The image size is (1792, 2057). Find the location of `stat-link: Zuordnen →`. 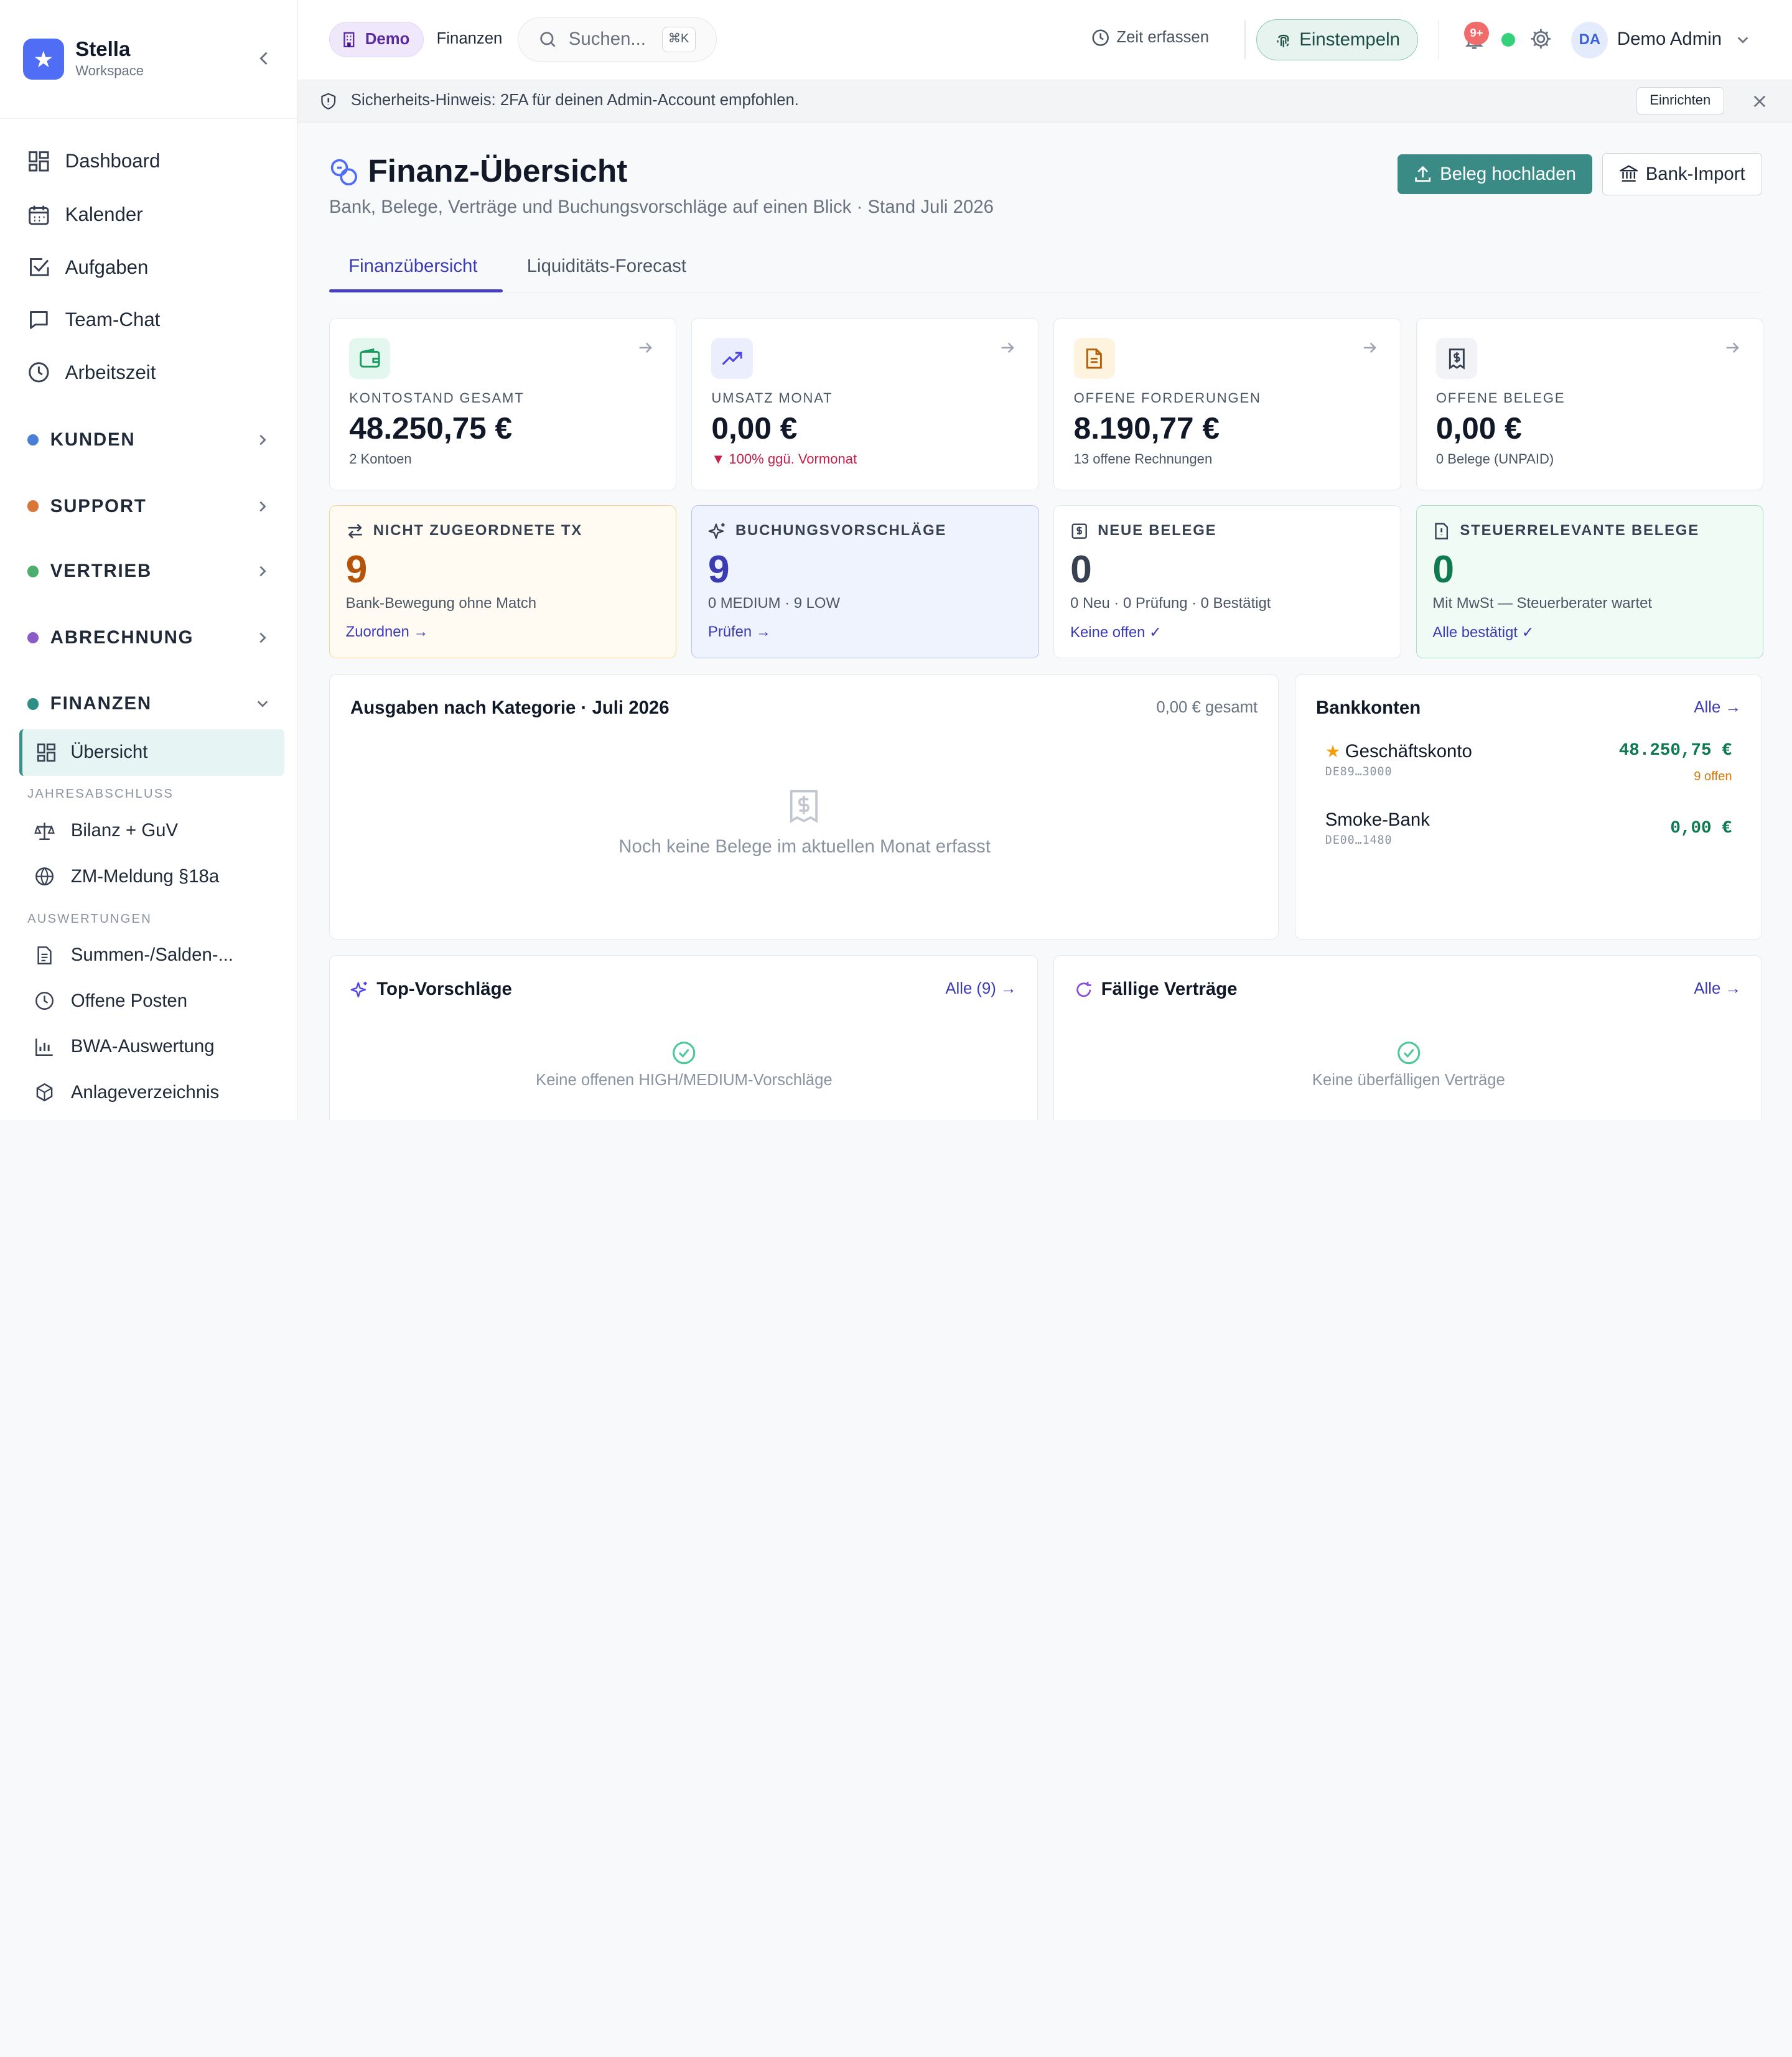

stat-link: Zuordnen → is located at coordinates (388, 632).